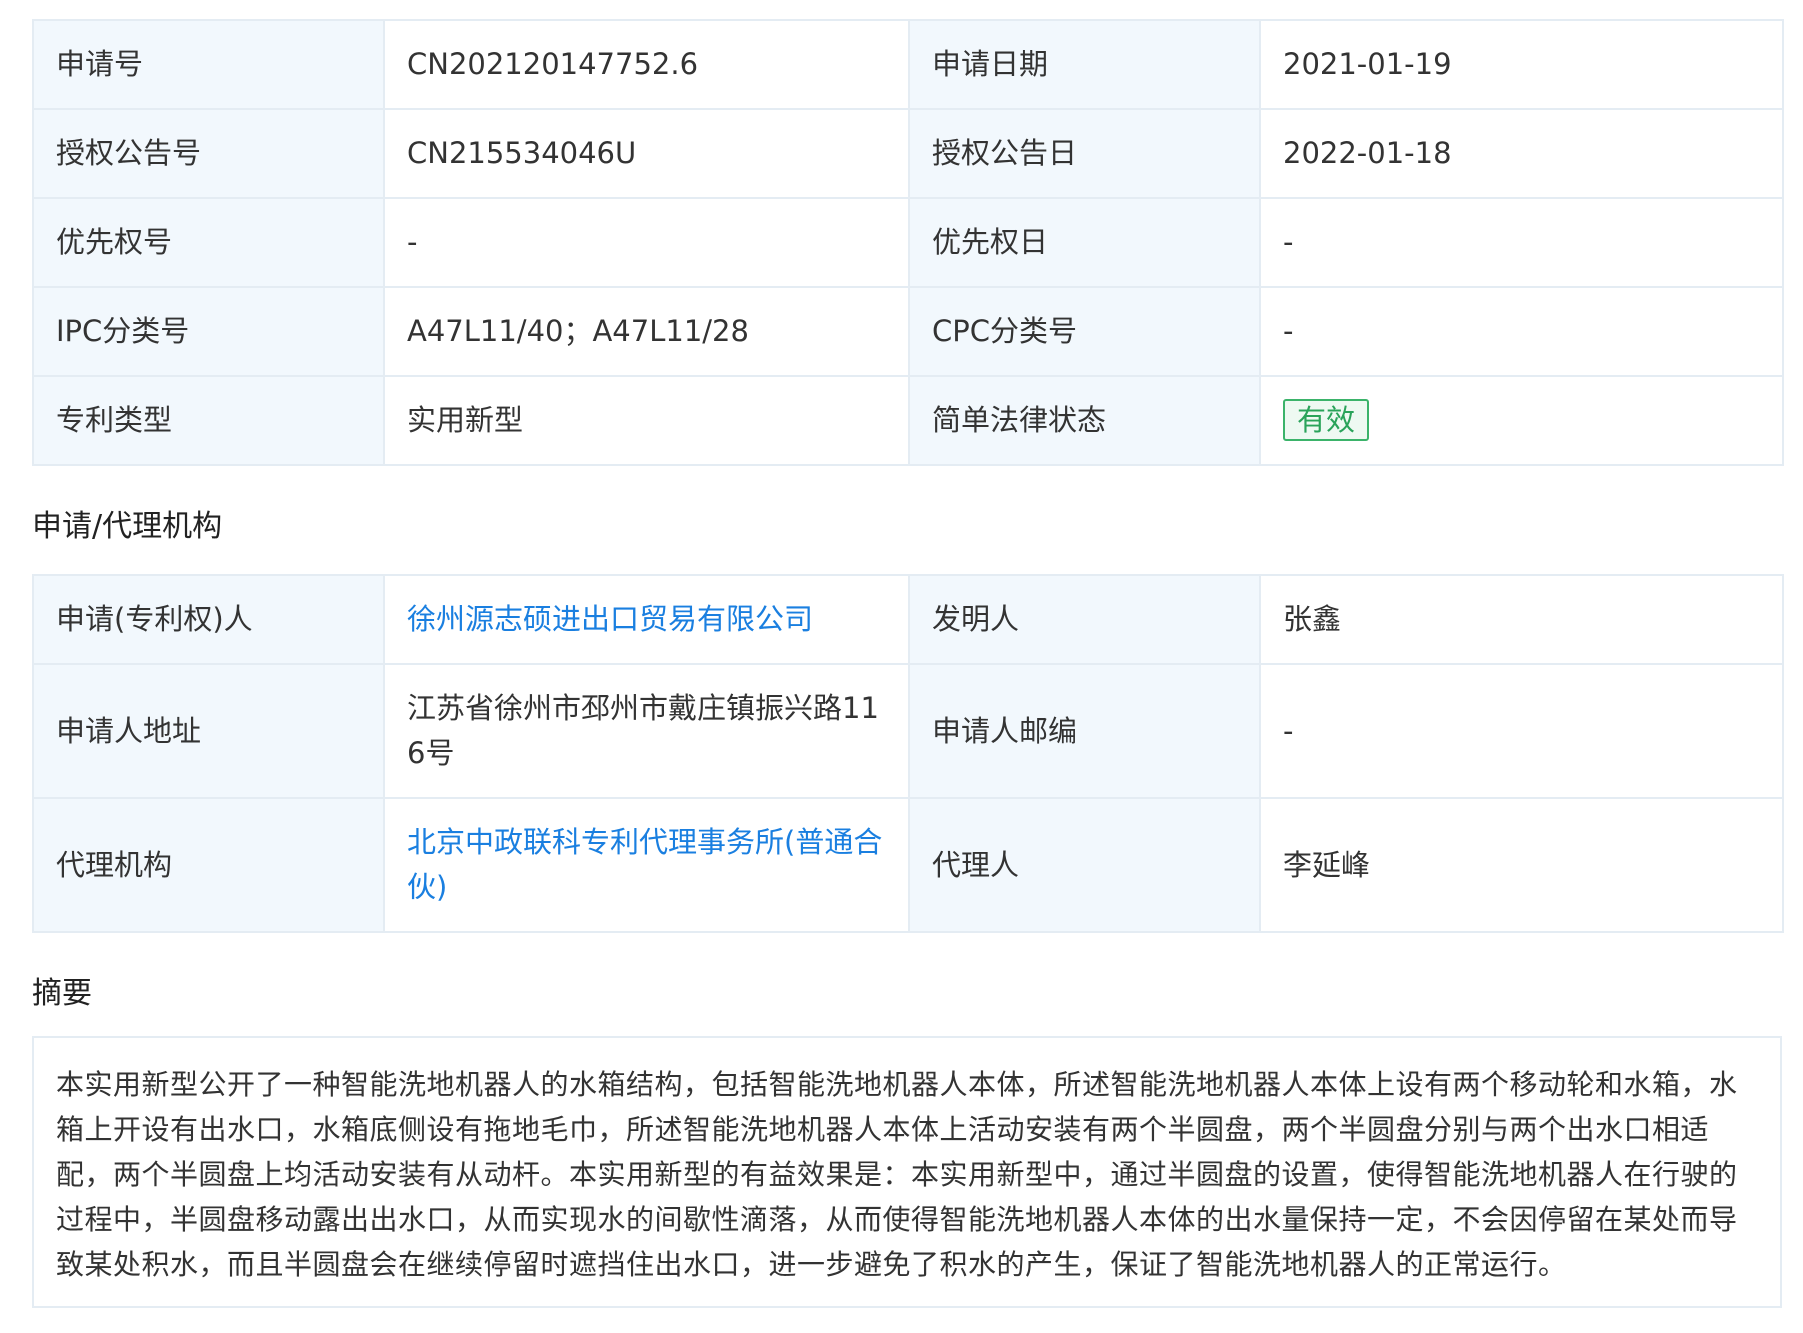 Image resolution: width=1803 pixels, height=1333 pixels. I want to click on table-row: 代理机构 北京中政联科专利代理事务所(普通合伙) 代理人 李延峰, so click(908, 865).